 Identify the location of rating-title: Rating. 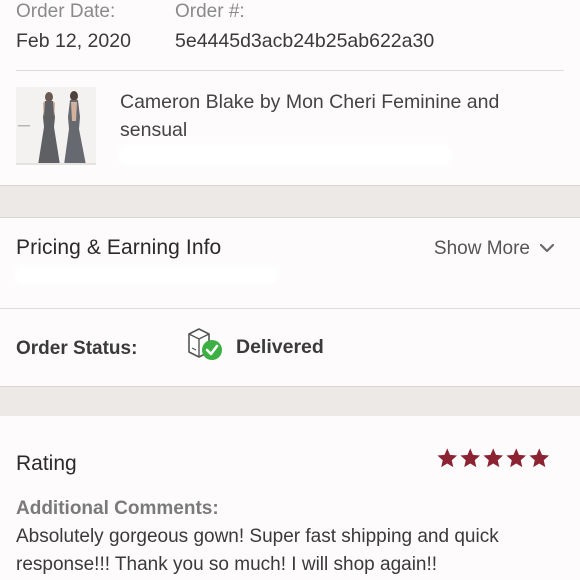
(46, 463).